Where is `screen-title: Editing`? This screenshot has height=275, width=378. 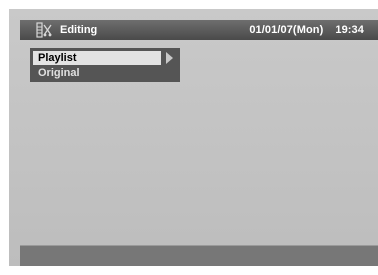 screen-title: Editing is located at coordinates (79, 30).